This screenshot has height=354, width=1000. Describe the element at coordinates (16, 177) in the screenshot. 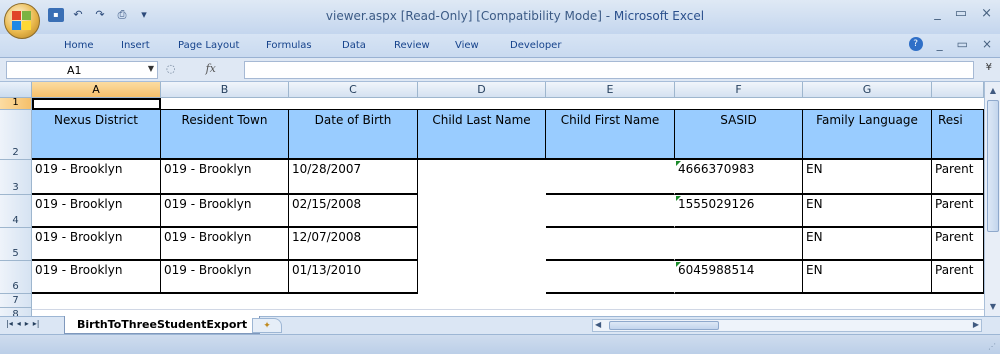

I see `row-header-3: 3` at that location.